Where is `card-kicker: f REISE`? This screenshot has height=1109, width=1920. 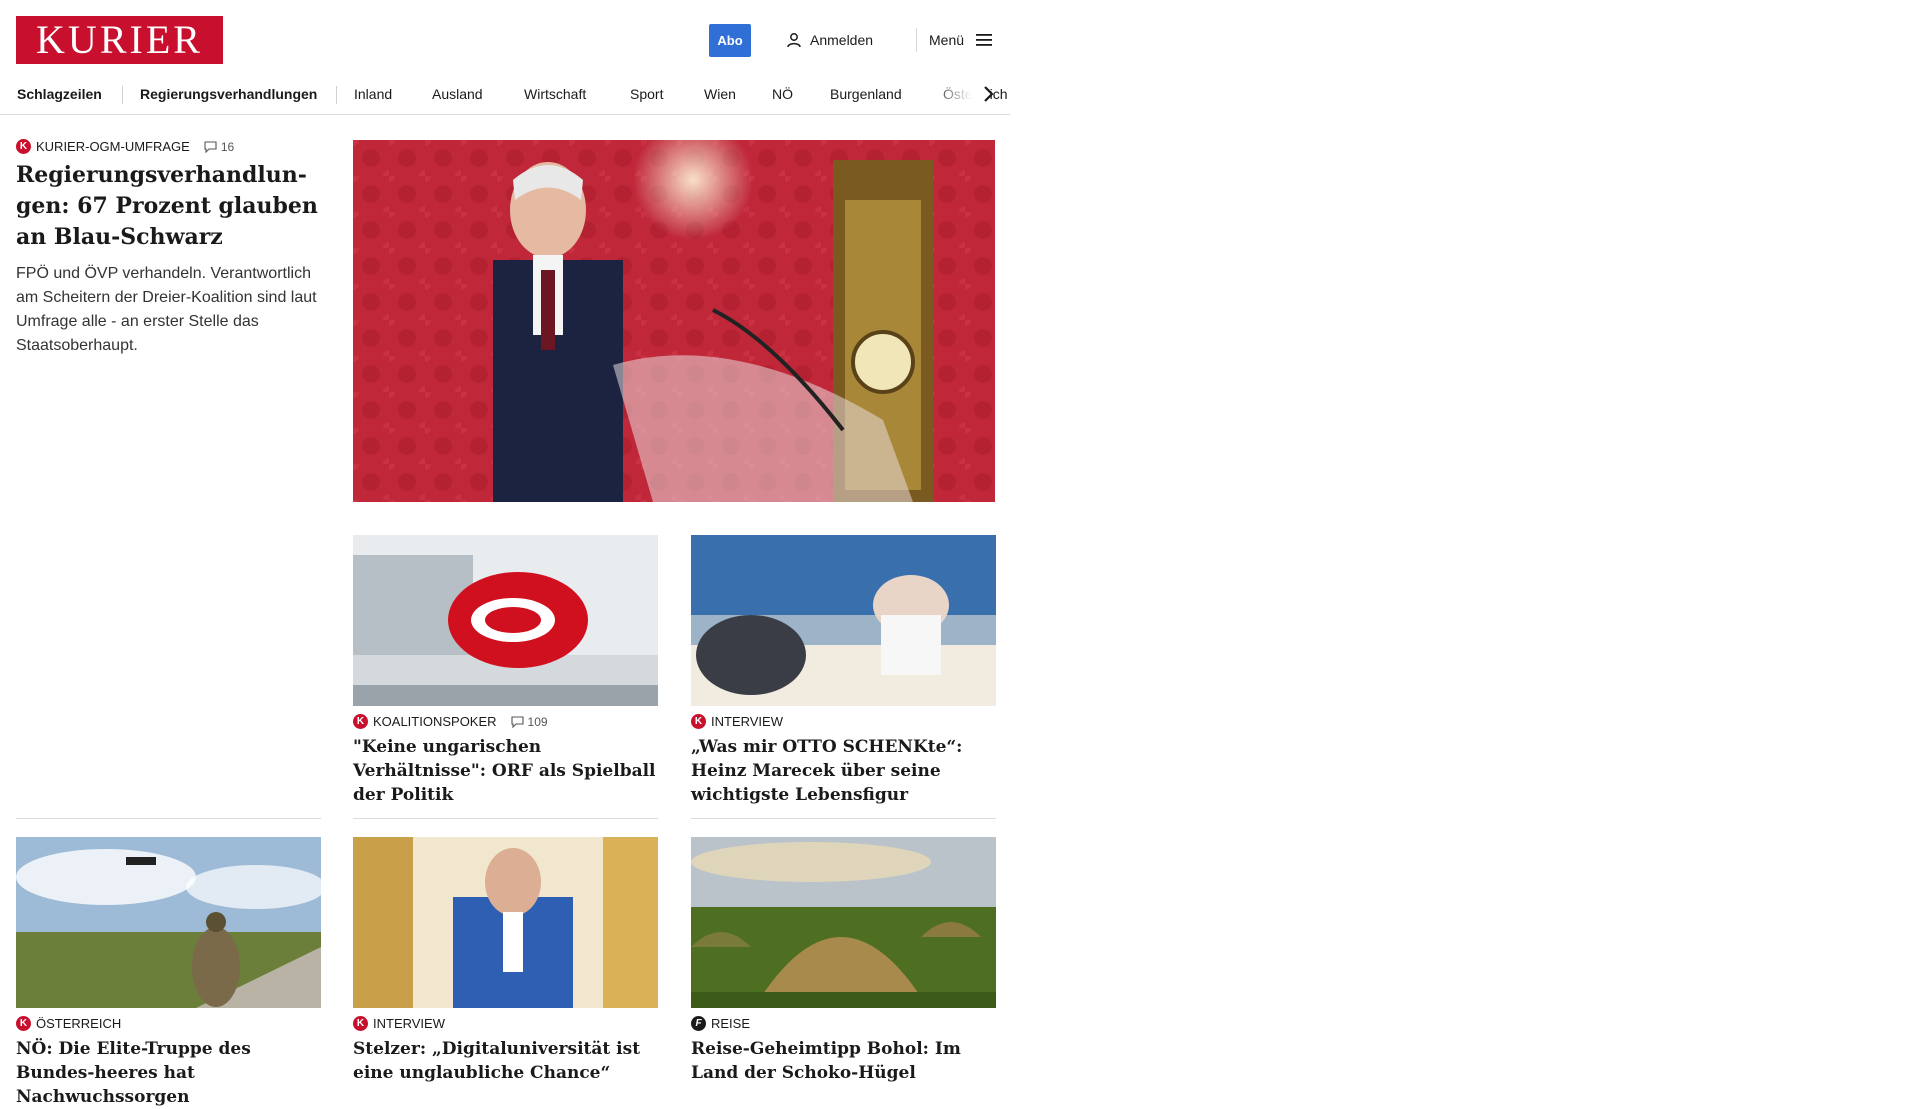 card-kicker: f REISE is located at coordinates (843, 1023).